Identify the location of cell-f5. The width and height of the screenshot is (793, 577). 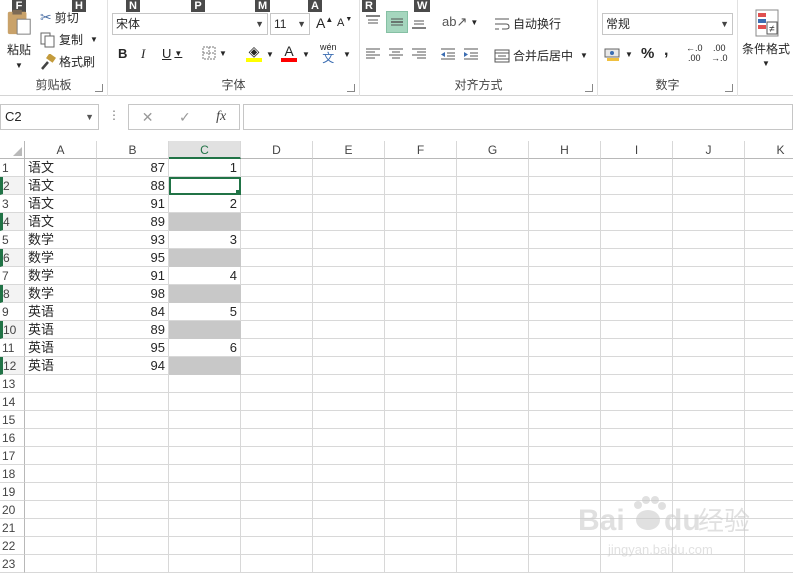
(421, 240).